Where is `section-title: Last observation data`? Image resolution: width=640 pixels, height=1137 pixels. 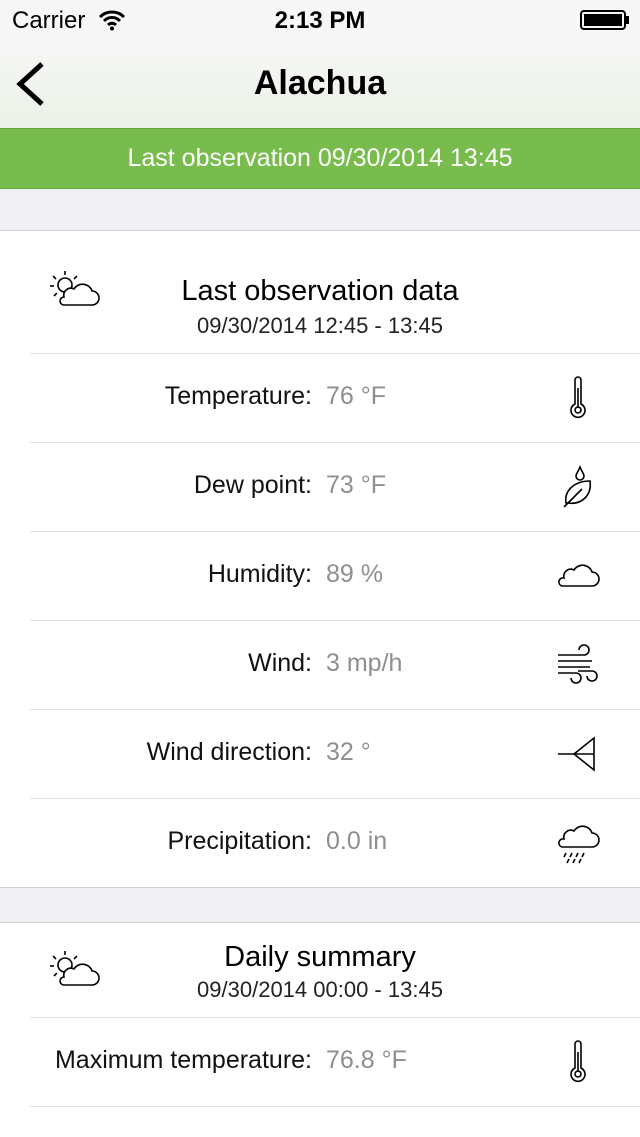 section-title: Last observation data is located at coordinates (320, 291).